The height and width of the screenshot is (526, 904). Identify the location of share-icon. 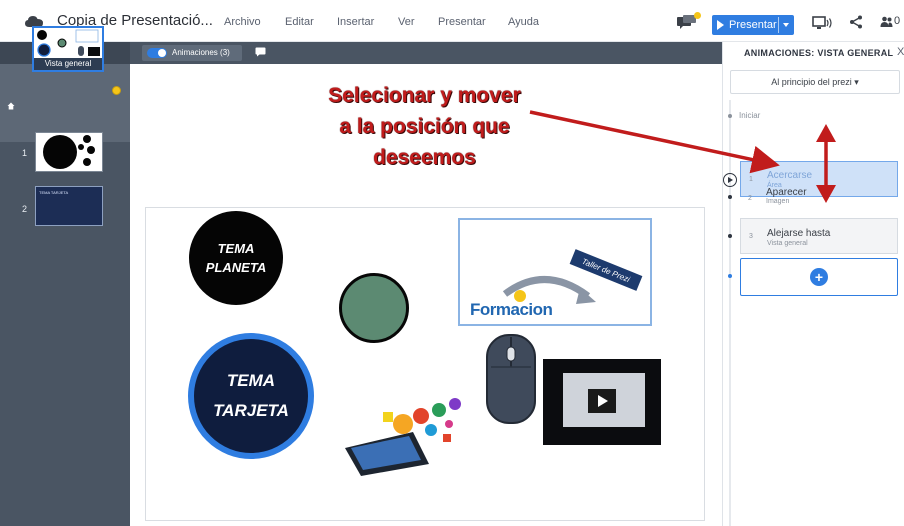
(856, 22).